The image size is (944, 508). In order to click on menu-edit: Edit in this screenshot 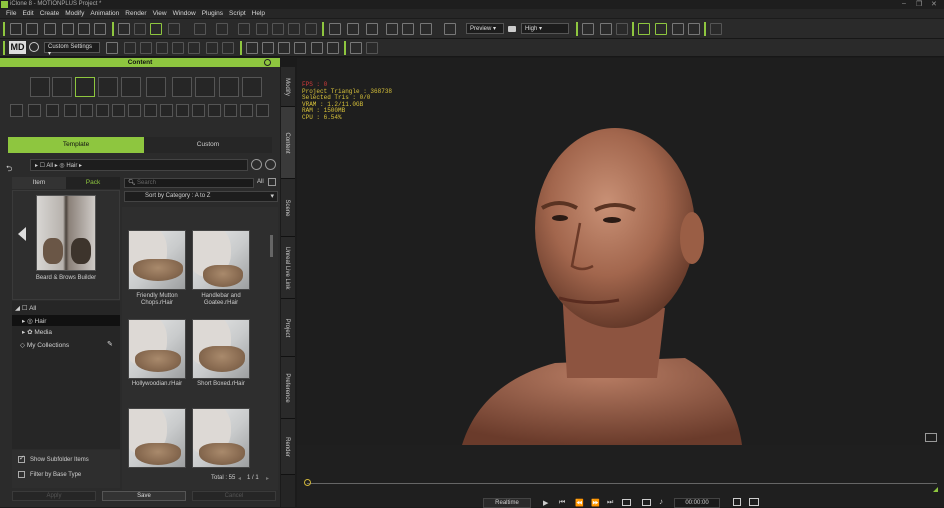, I will do `click(27, 13)`.